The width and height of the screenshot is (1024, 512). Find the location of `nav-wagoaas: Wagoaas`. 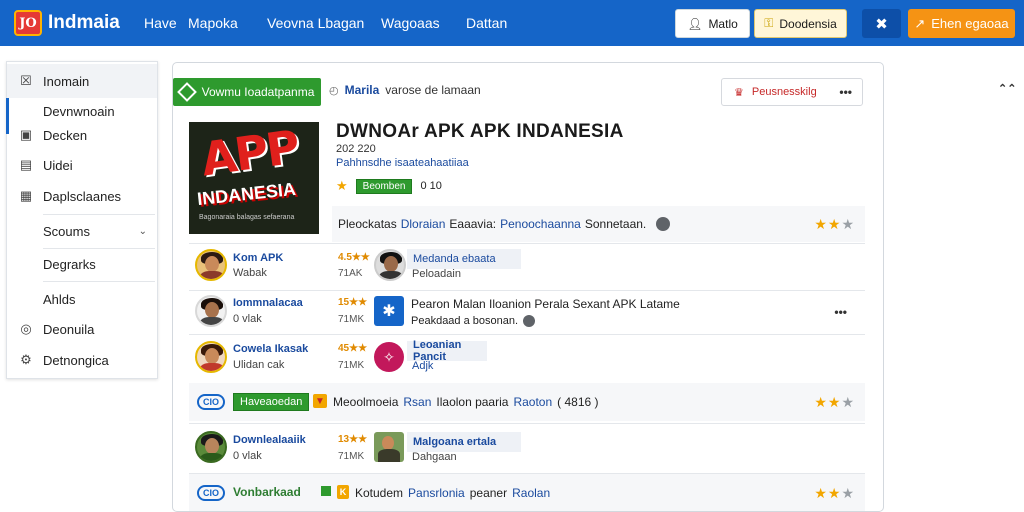

nav-wagoaas: Wagoaas is located at coordinates (410, 23).